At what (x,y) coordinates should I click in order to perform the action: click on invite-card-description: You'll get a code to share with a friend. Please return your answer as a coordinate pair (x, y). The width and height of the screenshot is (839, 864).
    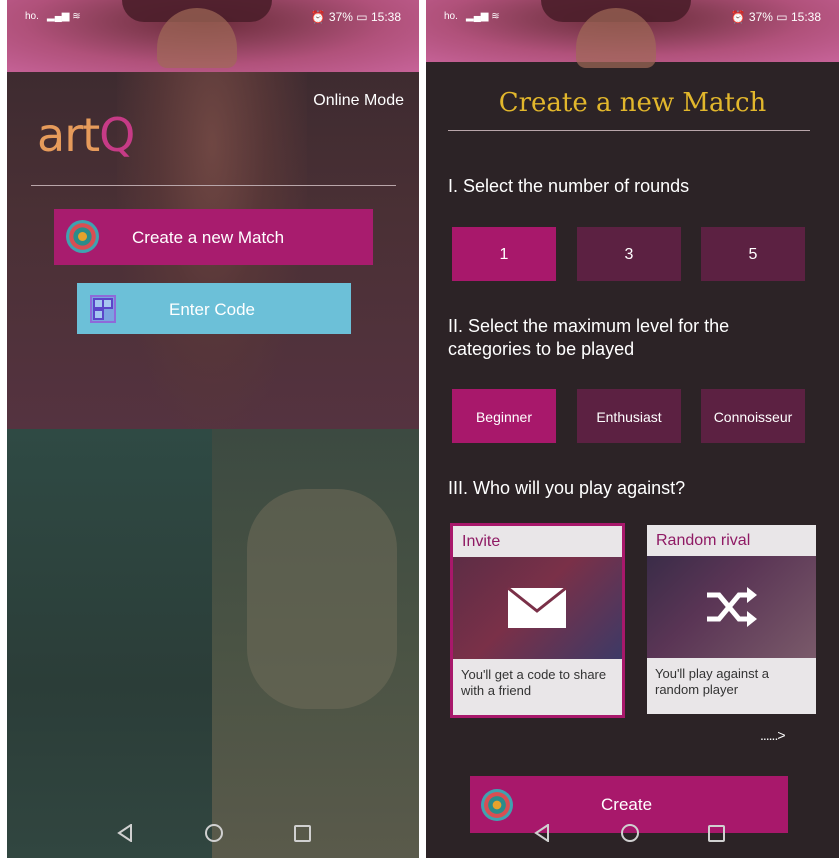
    Looking at the image, I should click on (534, 682).